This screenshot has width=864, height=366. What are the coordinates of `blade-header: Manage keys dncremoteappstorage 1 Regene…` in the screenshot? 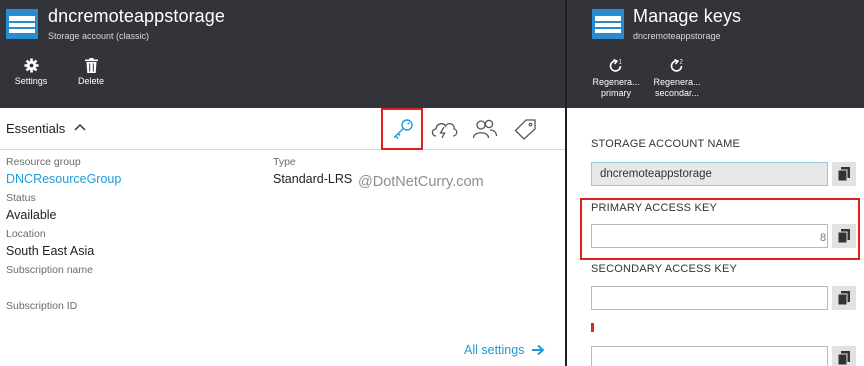 It's located at (715, 54).